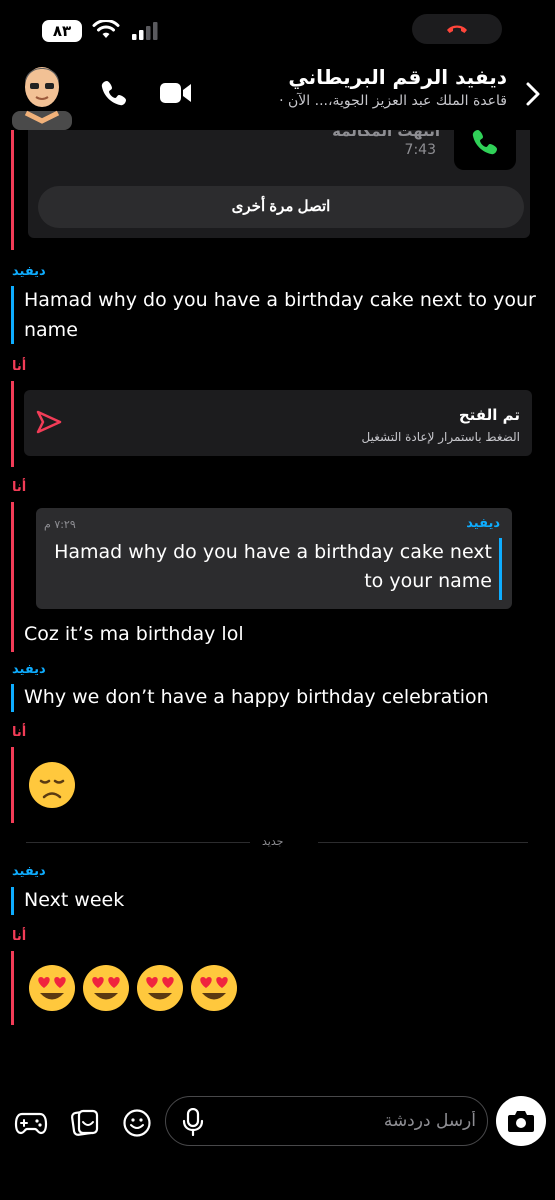 The height and width of the screenshot is (1200, 555). What do you see at coordinates (281, 207) in the screenshot?
I see `call-again-button: اتصل مرة أخرى` at bounding box center [281, 207].